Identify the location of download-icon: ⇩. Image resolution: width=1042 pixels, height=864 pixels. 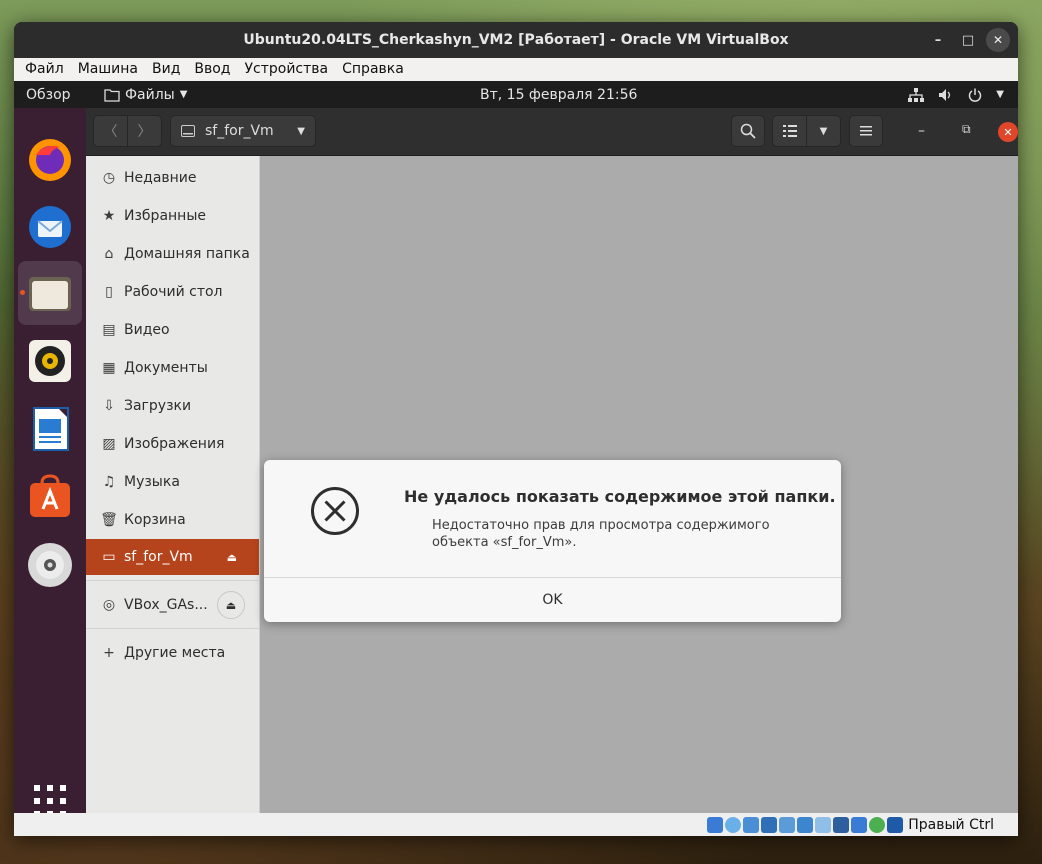
(109, 406).